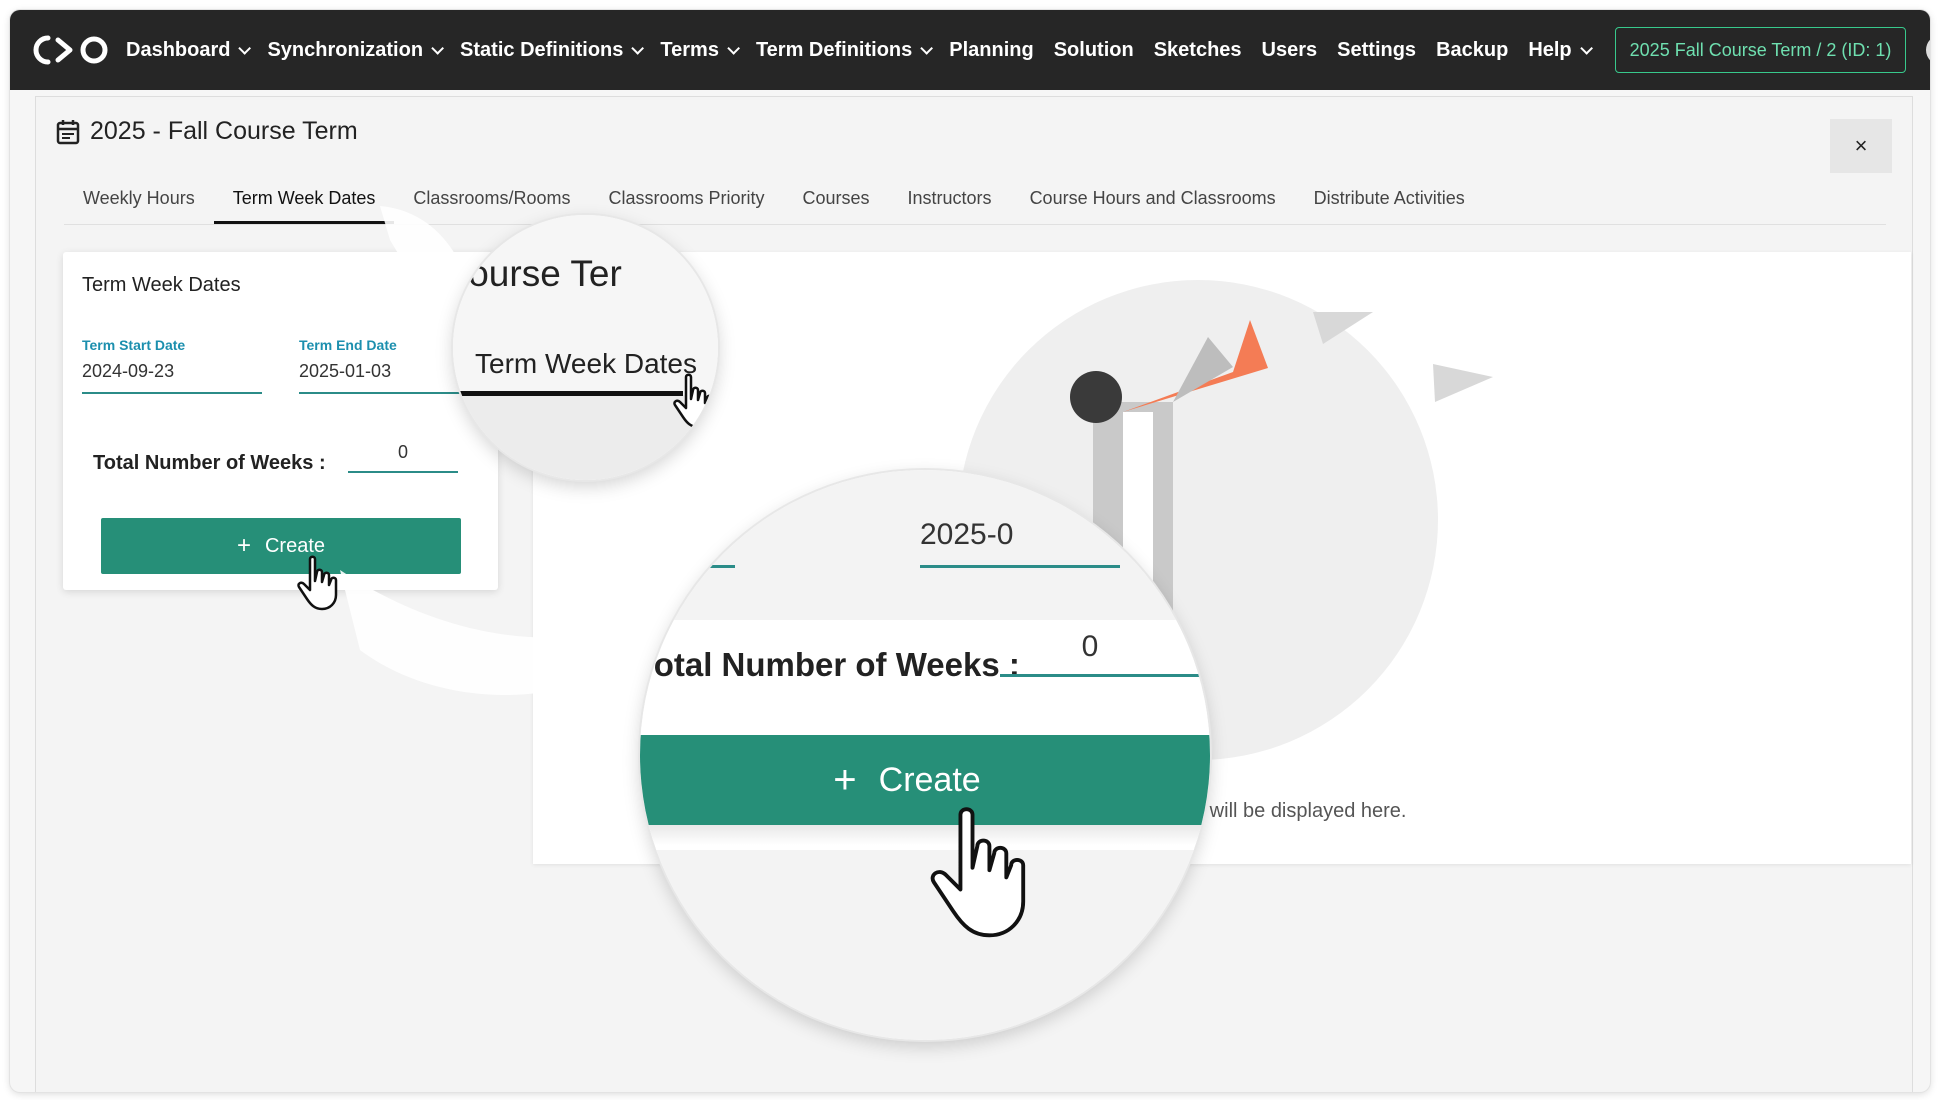 The width and height of the screenshot is (1940, 1100). I want to click on nav-item-settings: Settings, so click(1376, 50).